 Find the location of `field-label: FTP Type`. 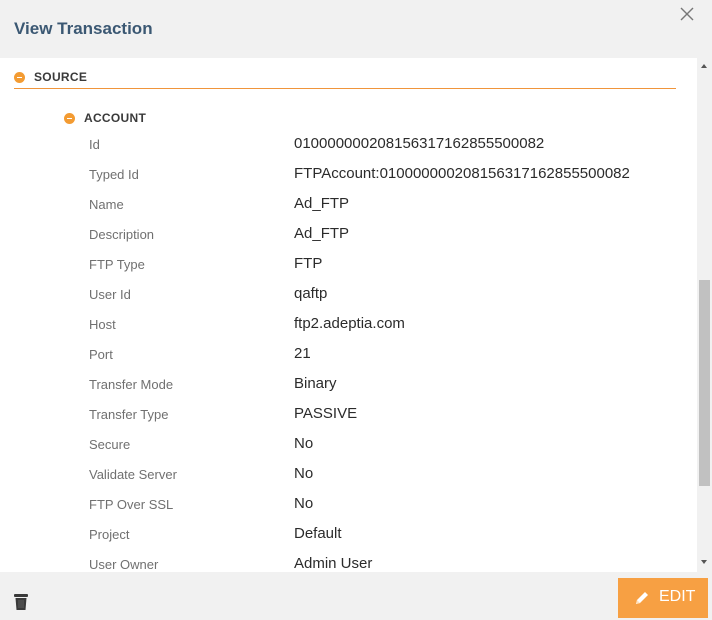

field-label: FTP Type is located at coordinates (117, 264).